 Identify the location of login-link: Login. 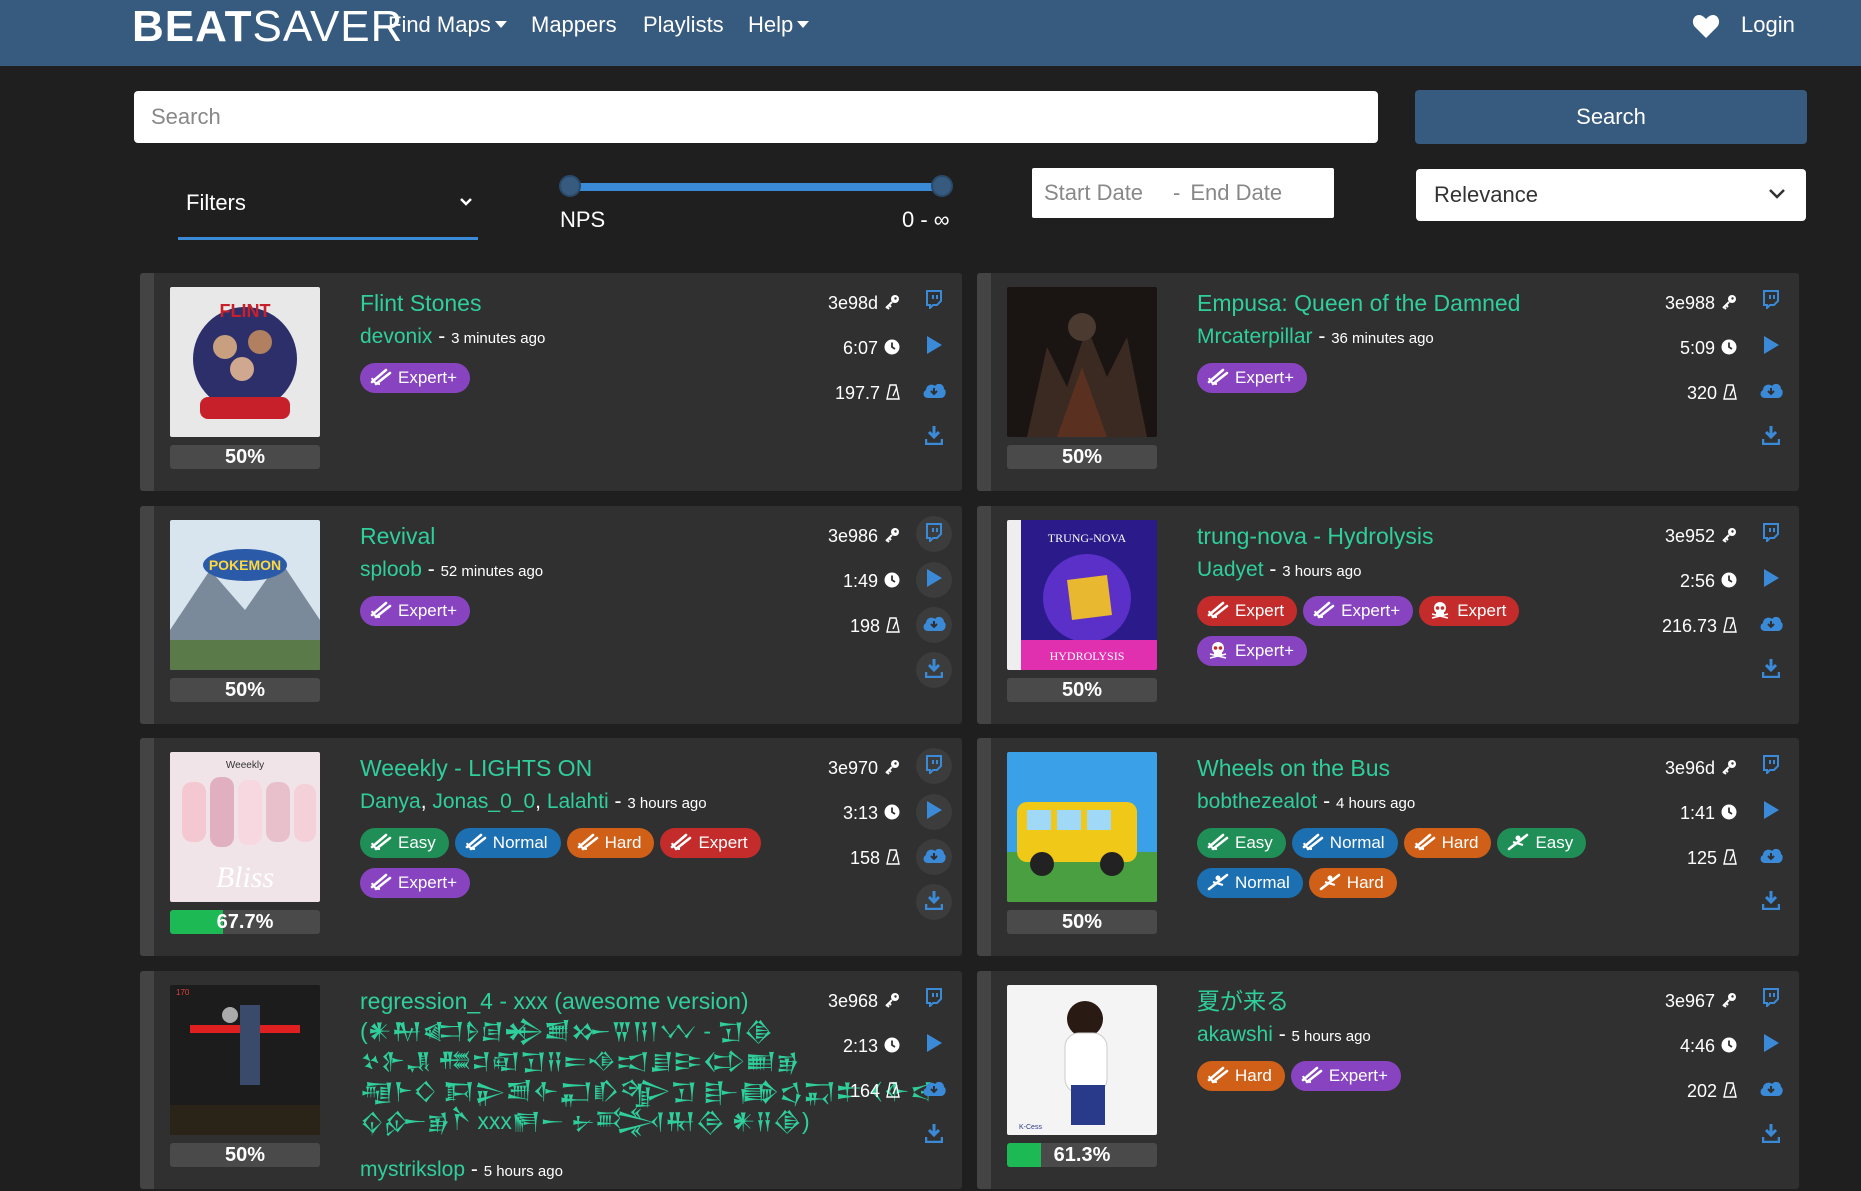
(1768, 25).